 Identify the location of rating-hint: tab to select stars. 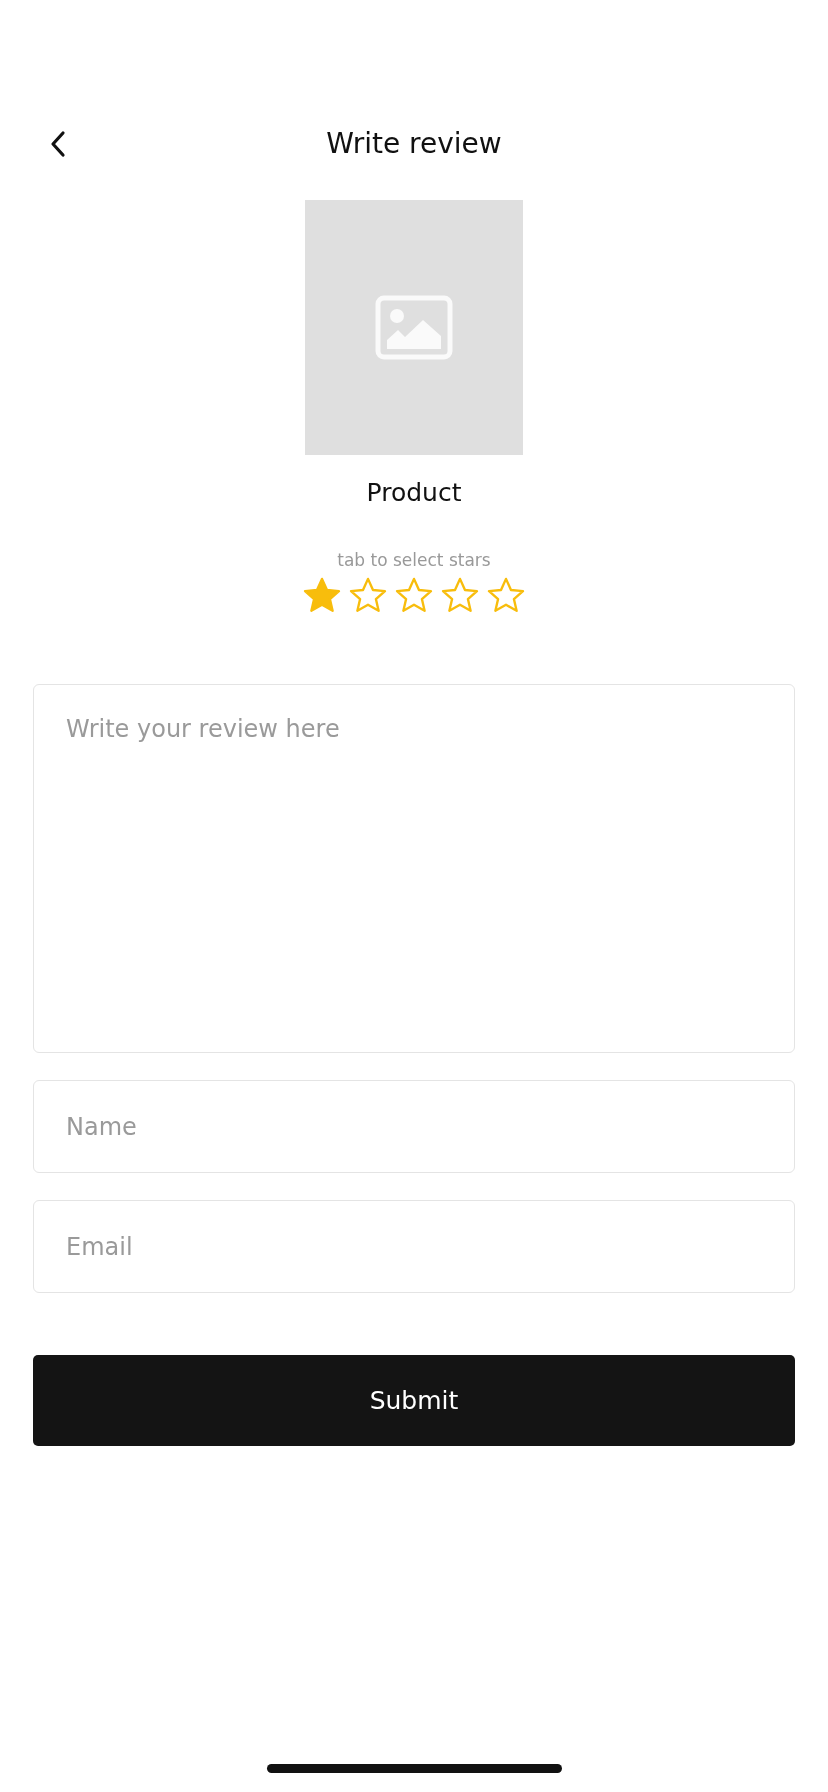
(414, 560).